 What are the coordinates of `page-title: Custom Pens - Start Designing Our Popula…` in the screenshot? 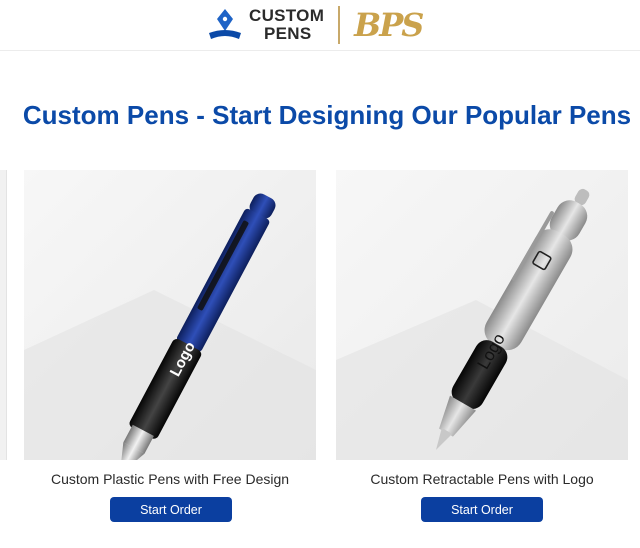 It's located at (327, 115).